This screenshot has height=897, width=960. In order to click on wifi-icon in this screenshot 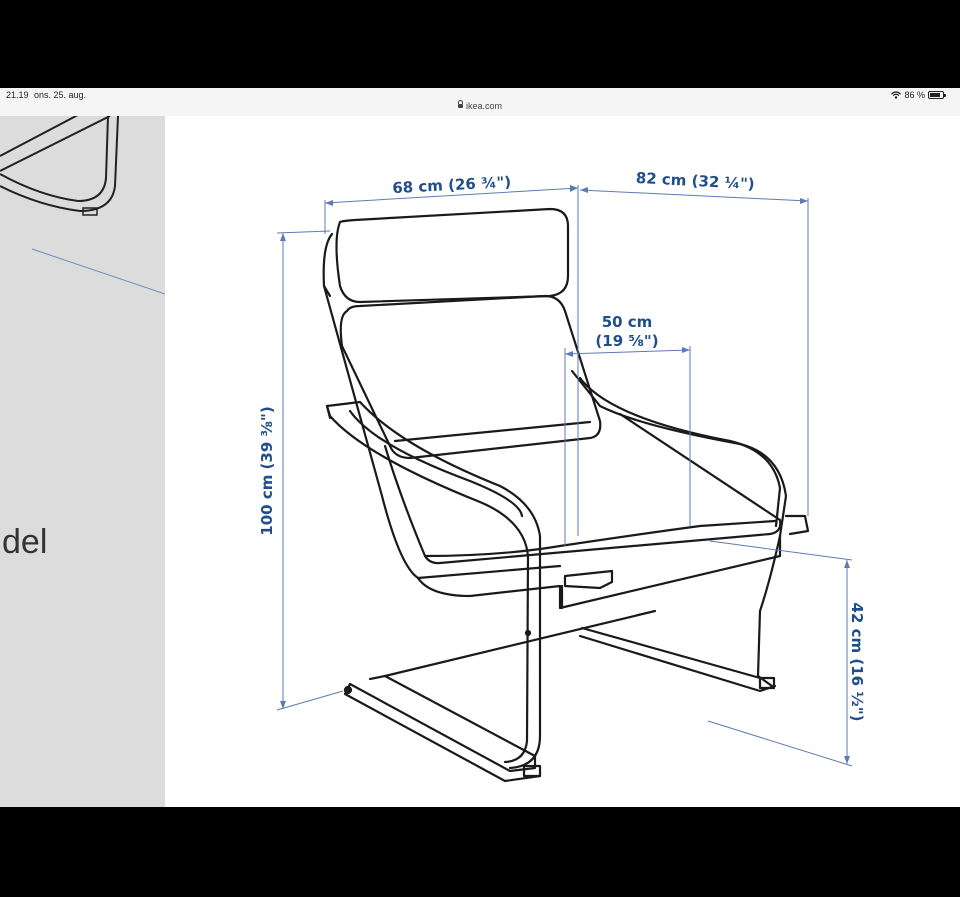, I will do `click(896, 95)`.